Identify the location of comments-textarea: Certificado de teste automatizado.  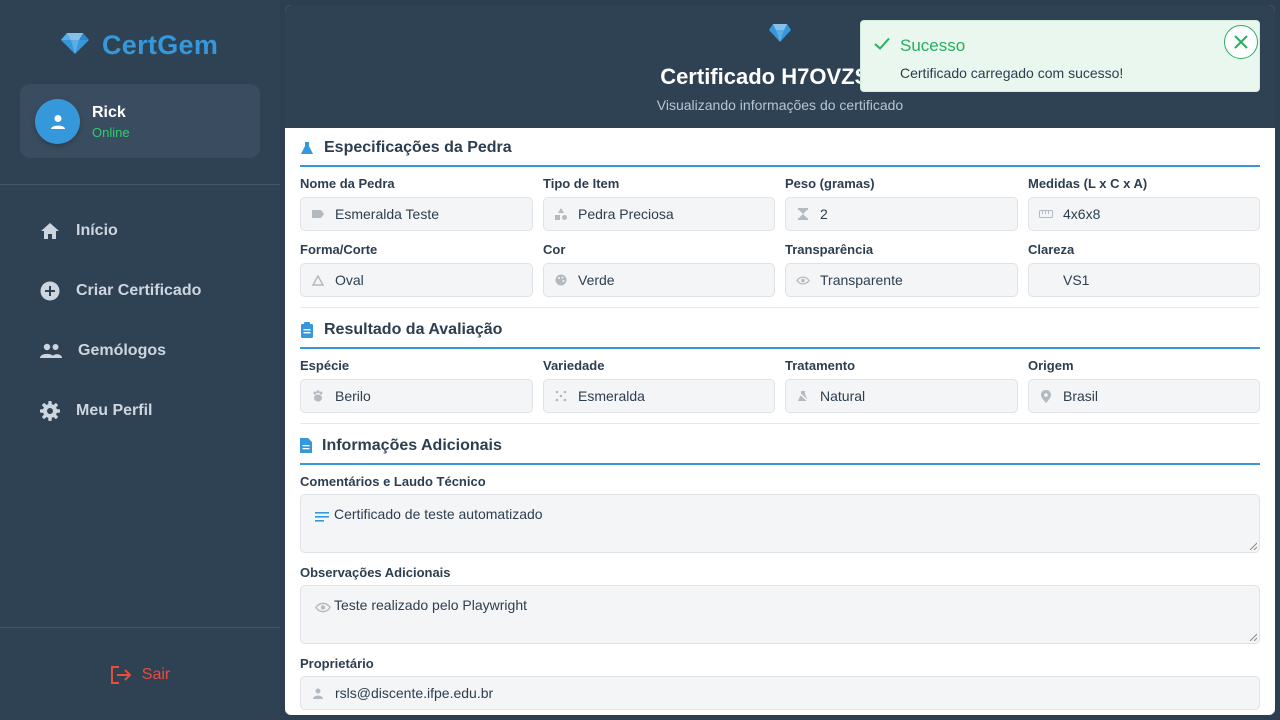
(780, 523).